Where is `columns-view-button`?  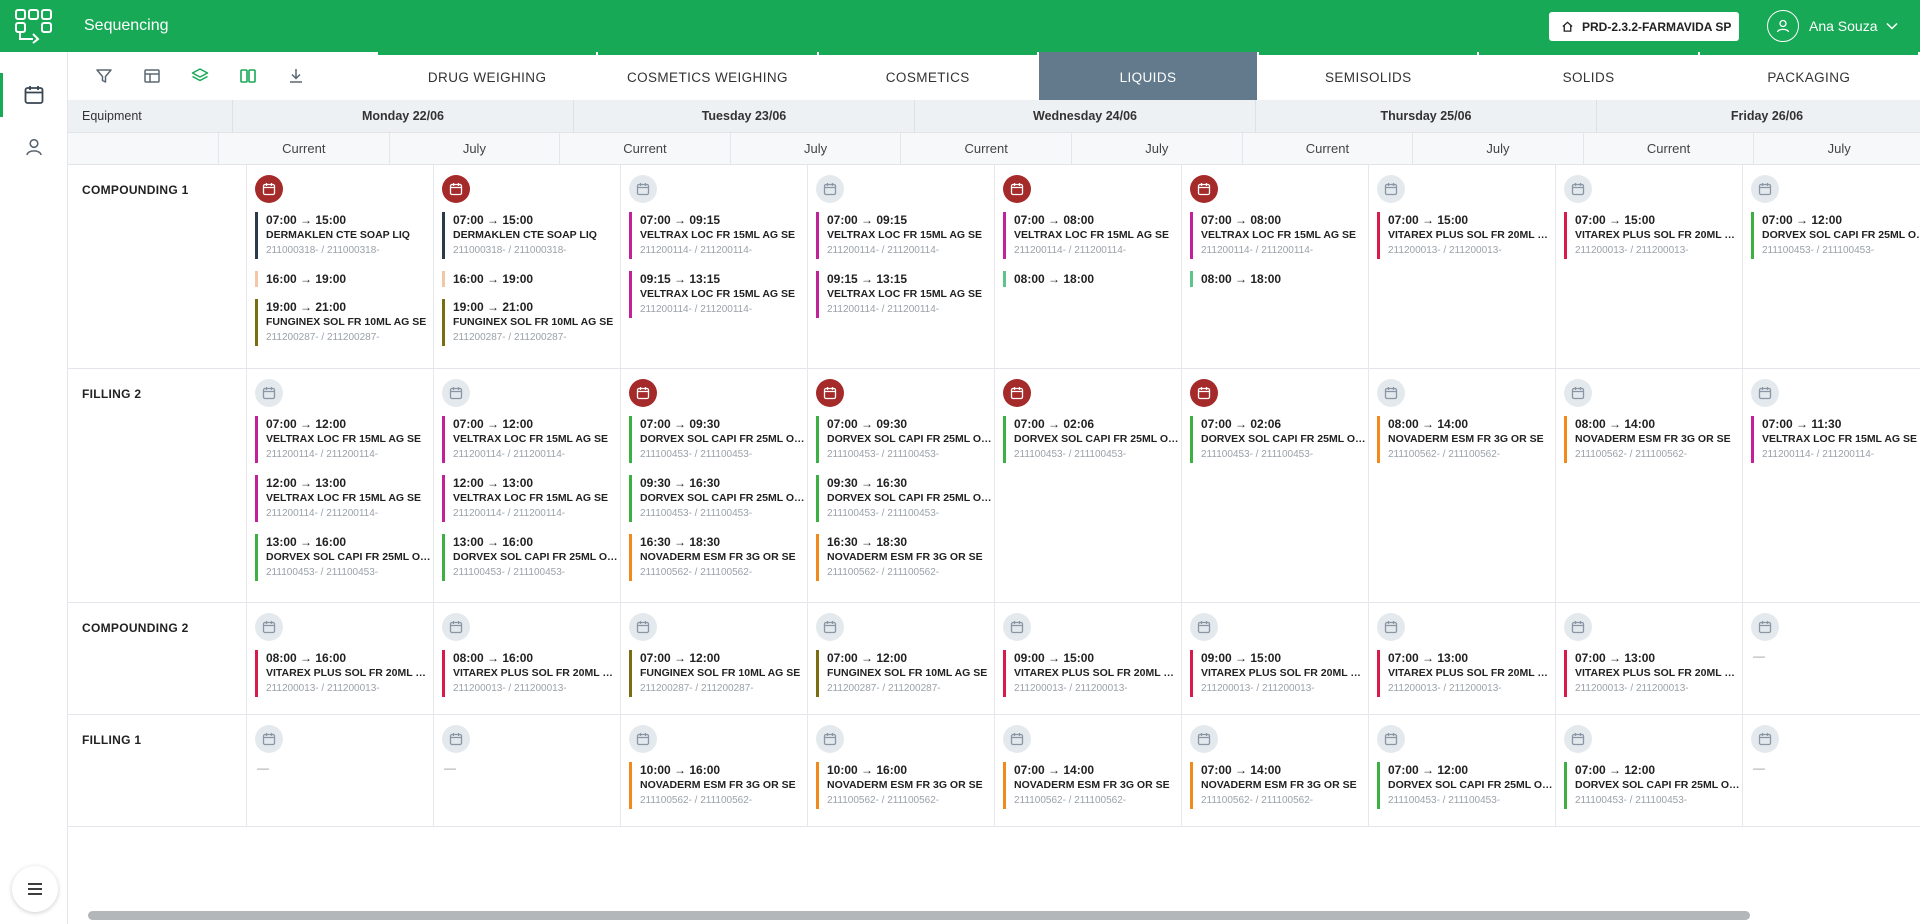
columns-view-button is located at coordinates (248, 76).